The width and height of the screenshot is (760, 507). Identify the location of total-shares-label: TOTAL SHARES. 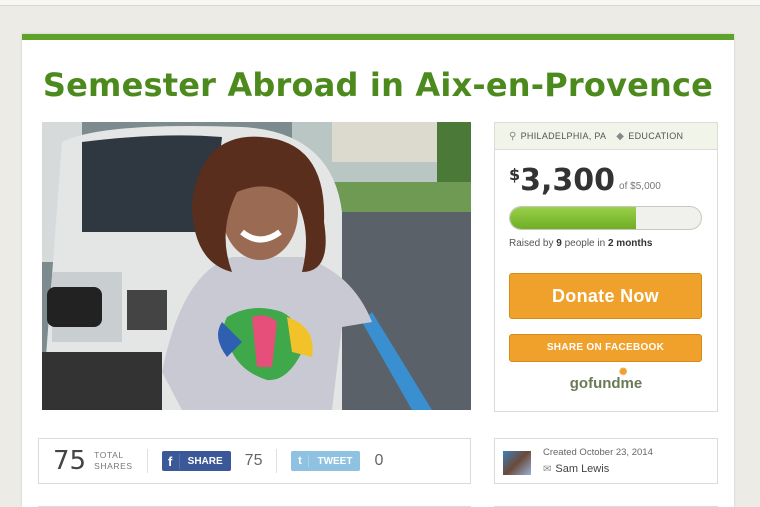
(113, 461).